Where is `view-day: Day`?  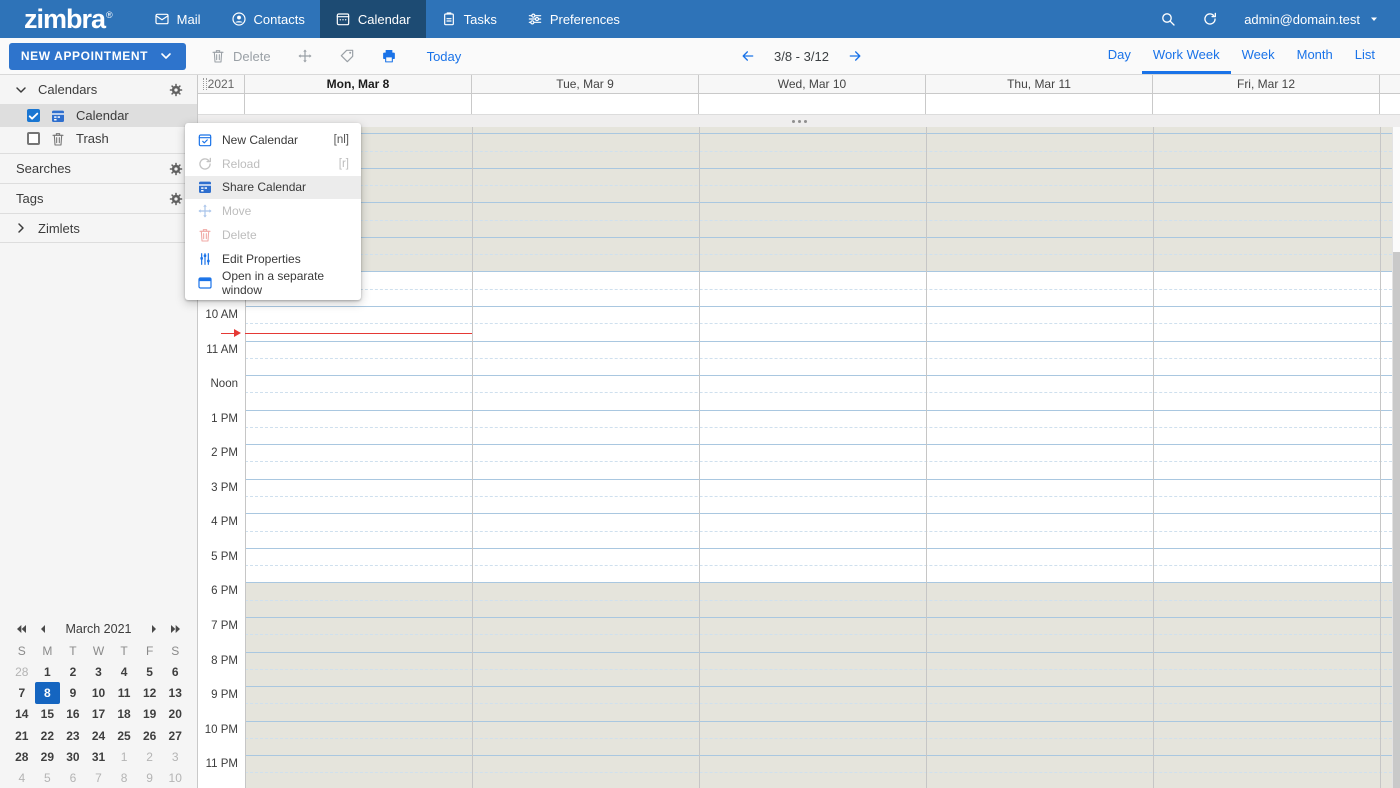
view-day: Day is located at coordinates (1119, 56).